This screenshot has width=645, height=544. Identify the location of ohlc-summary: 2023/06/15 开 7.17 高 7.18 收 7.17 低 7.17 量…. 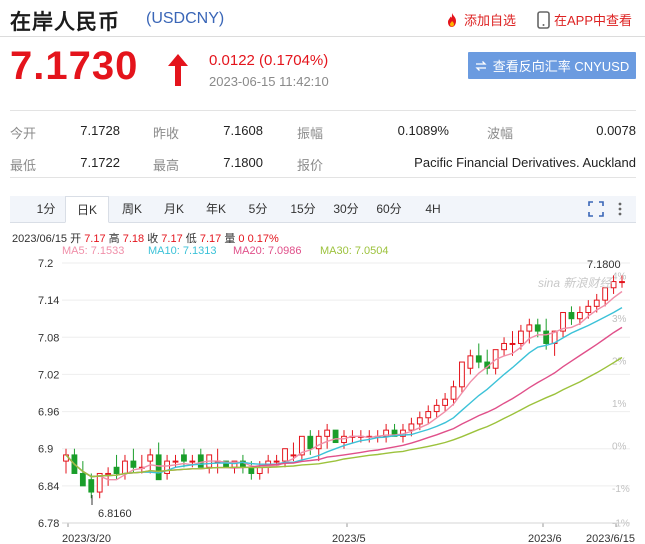
(145, 238).